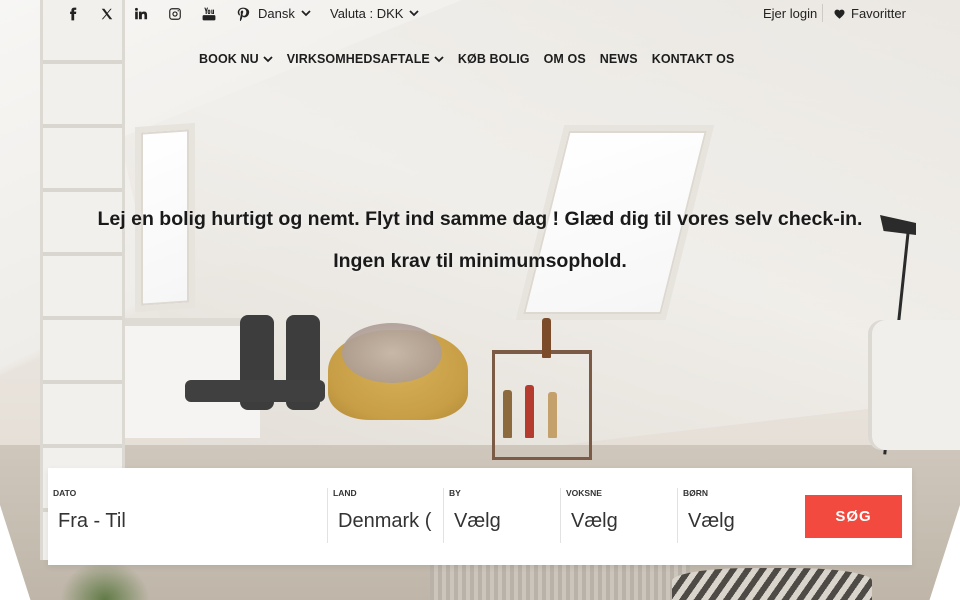  Describe the element at coordinates (502, 515) in the screenshot. I see `city-select: BY Vælg` at that location.